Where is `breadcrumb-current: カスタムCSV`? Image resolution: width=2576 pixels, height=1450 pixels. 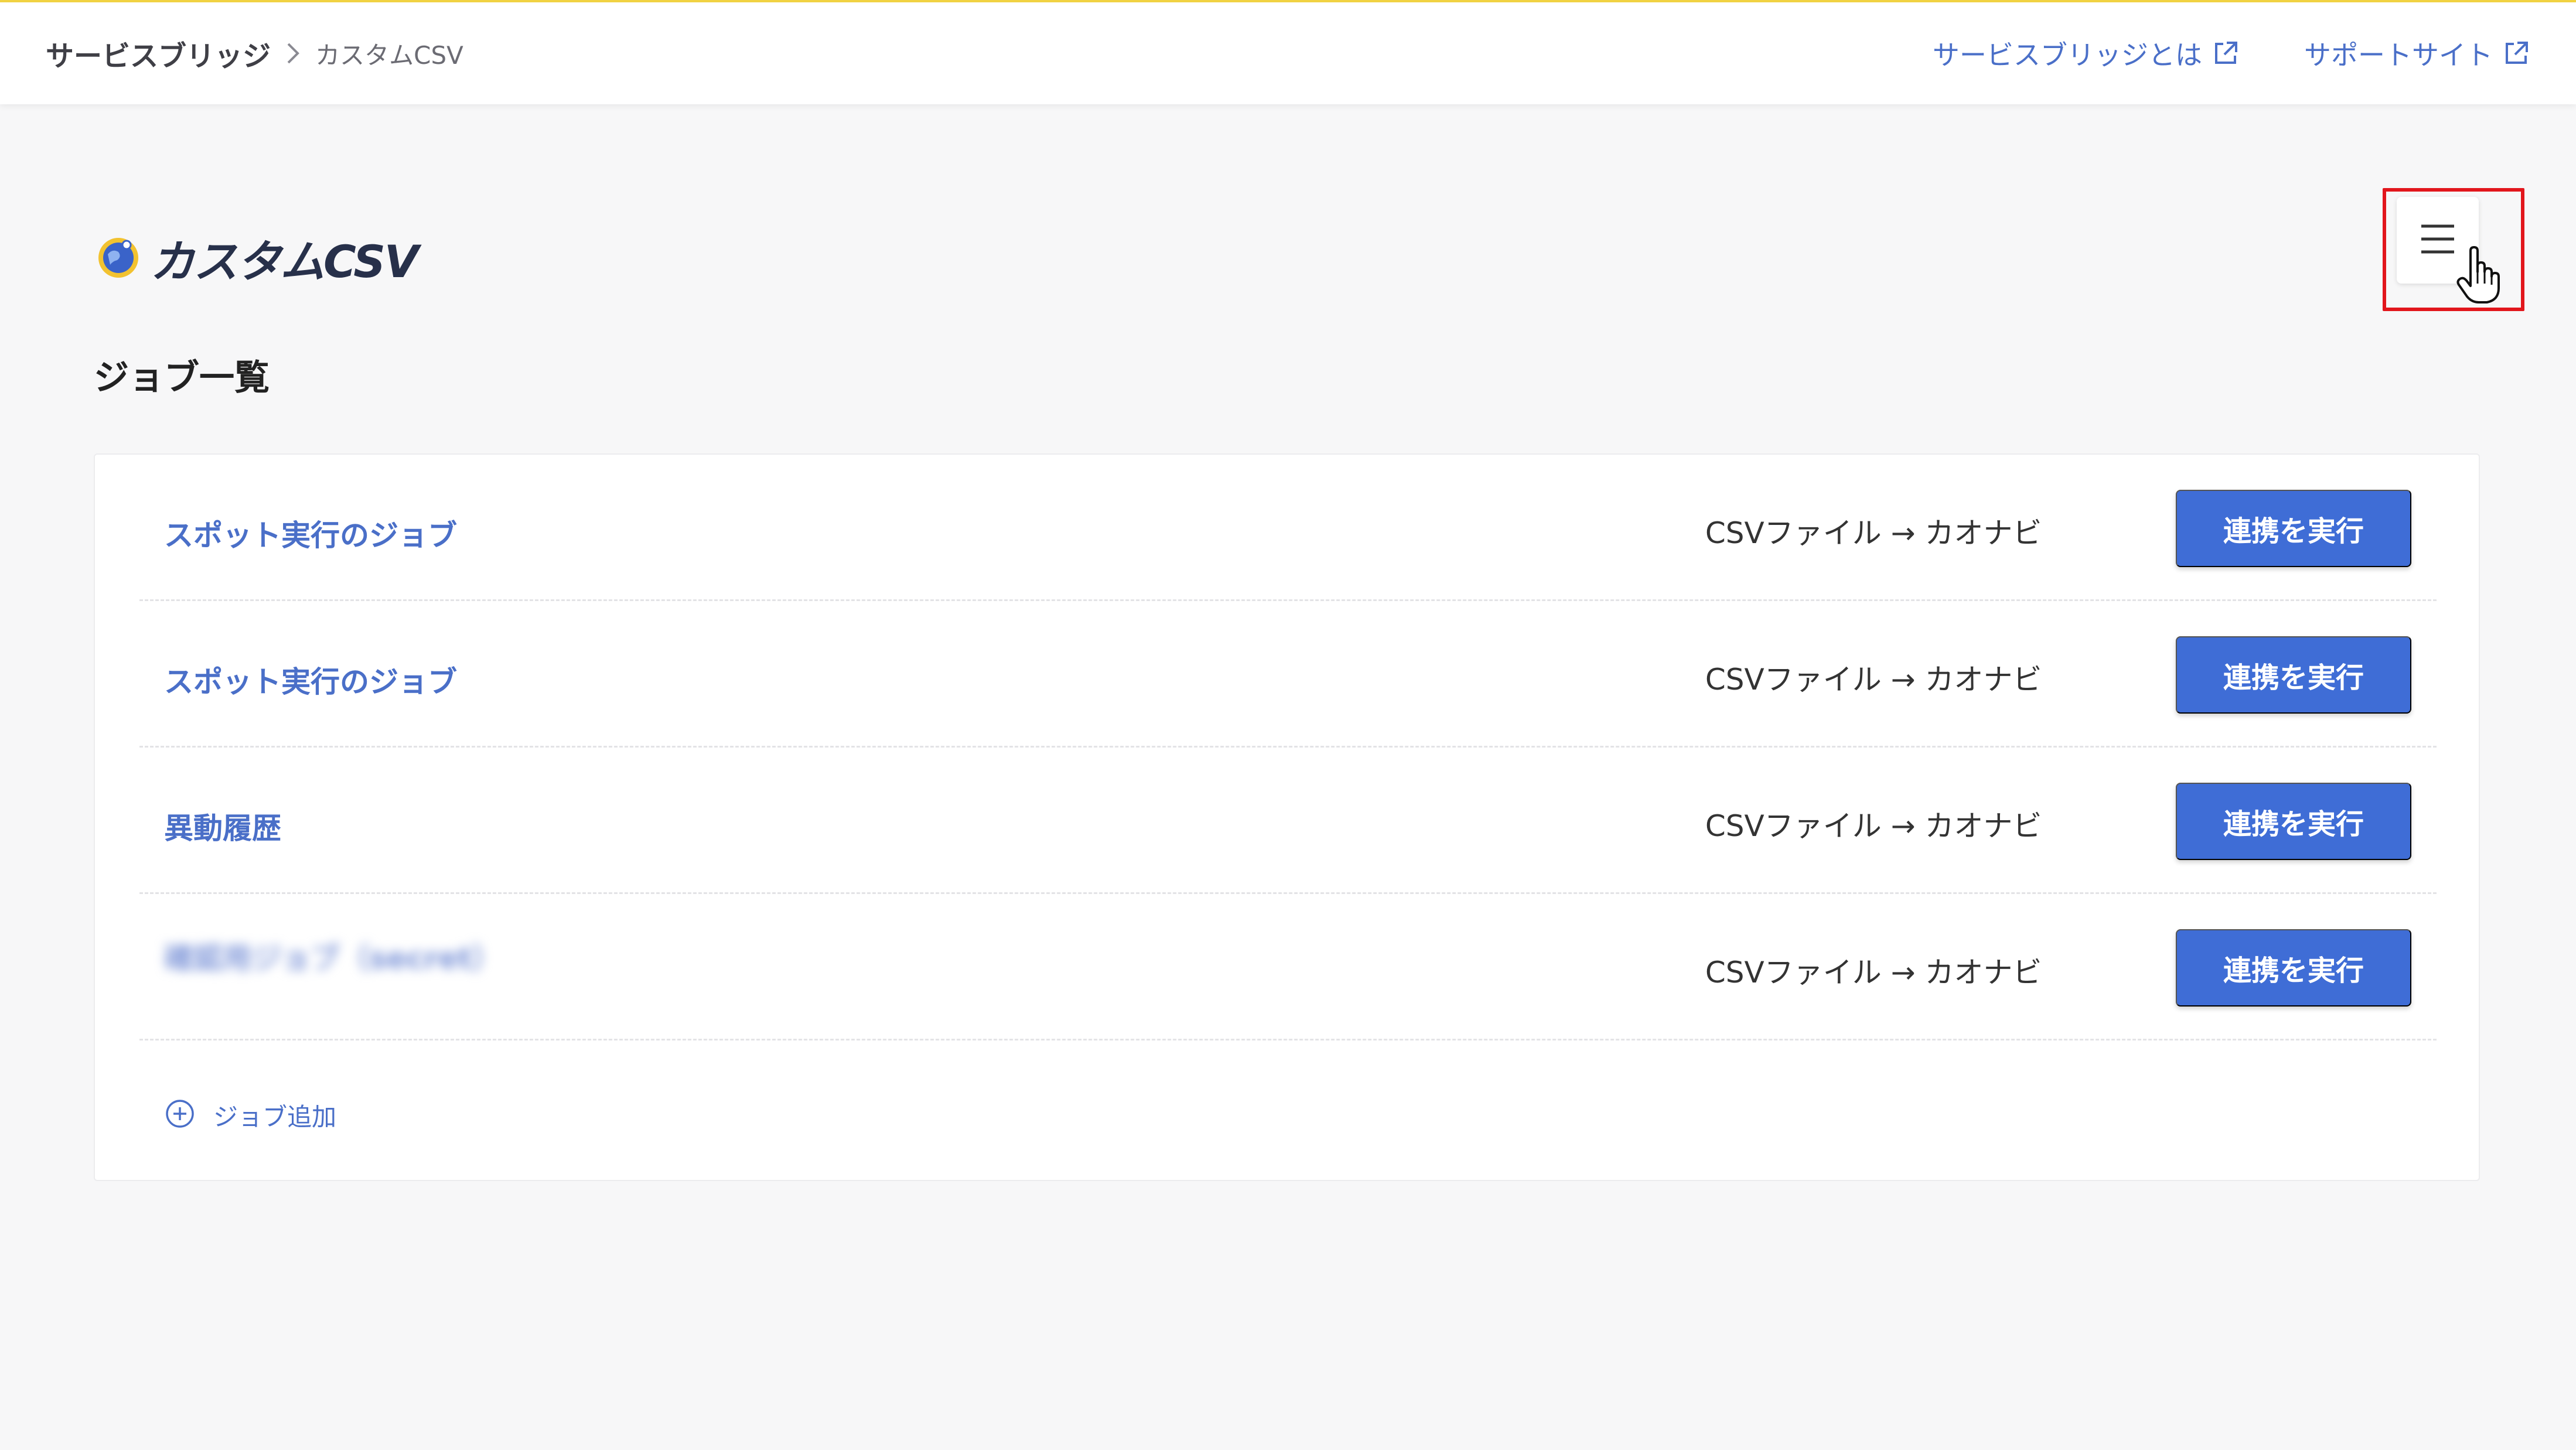
breadcrumb-current: カスタムCSV is located at coordinates (389, 55).